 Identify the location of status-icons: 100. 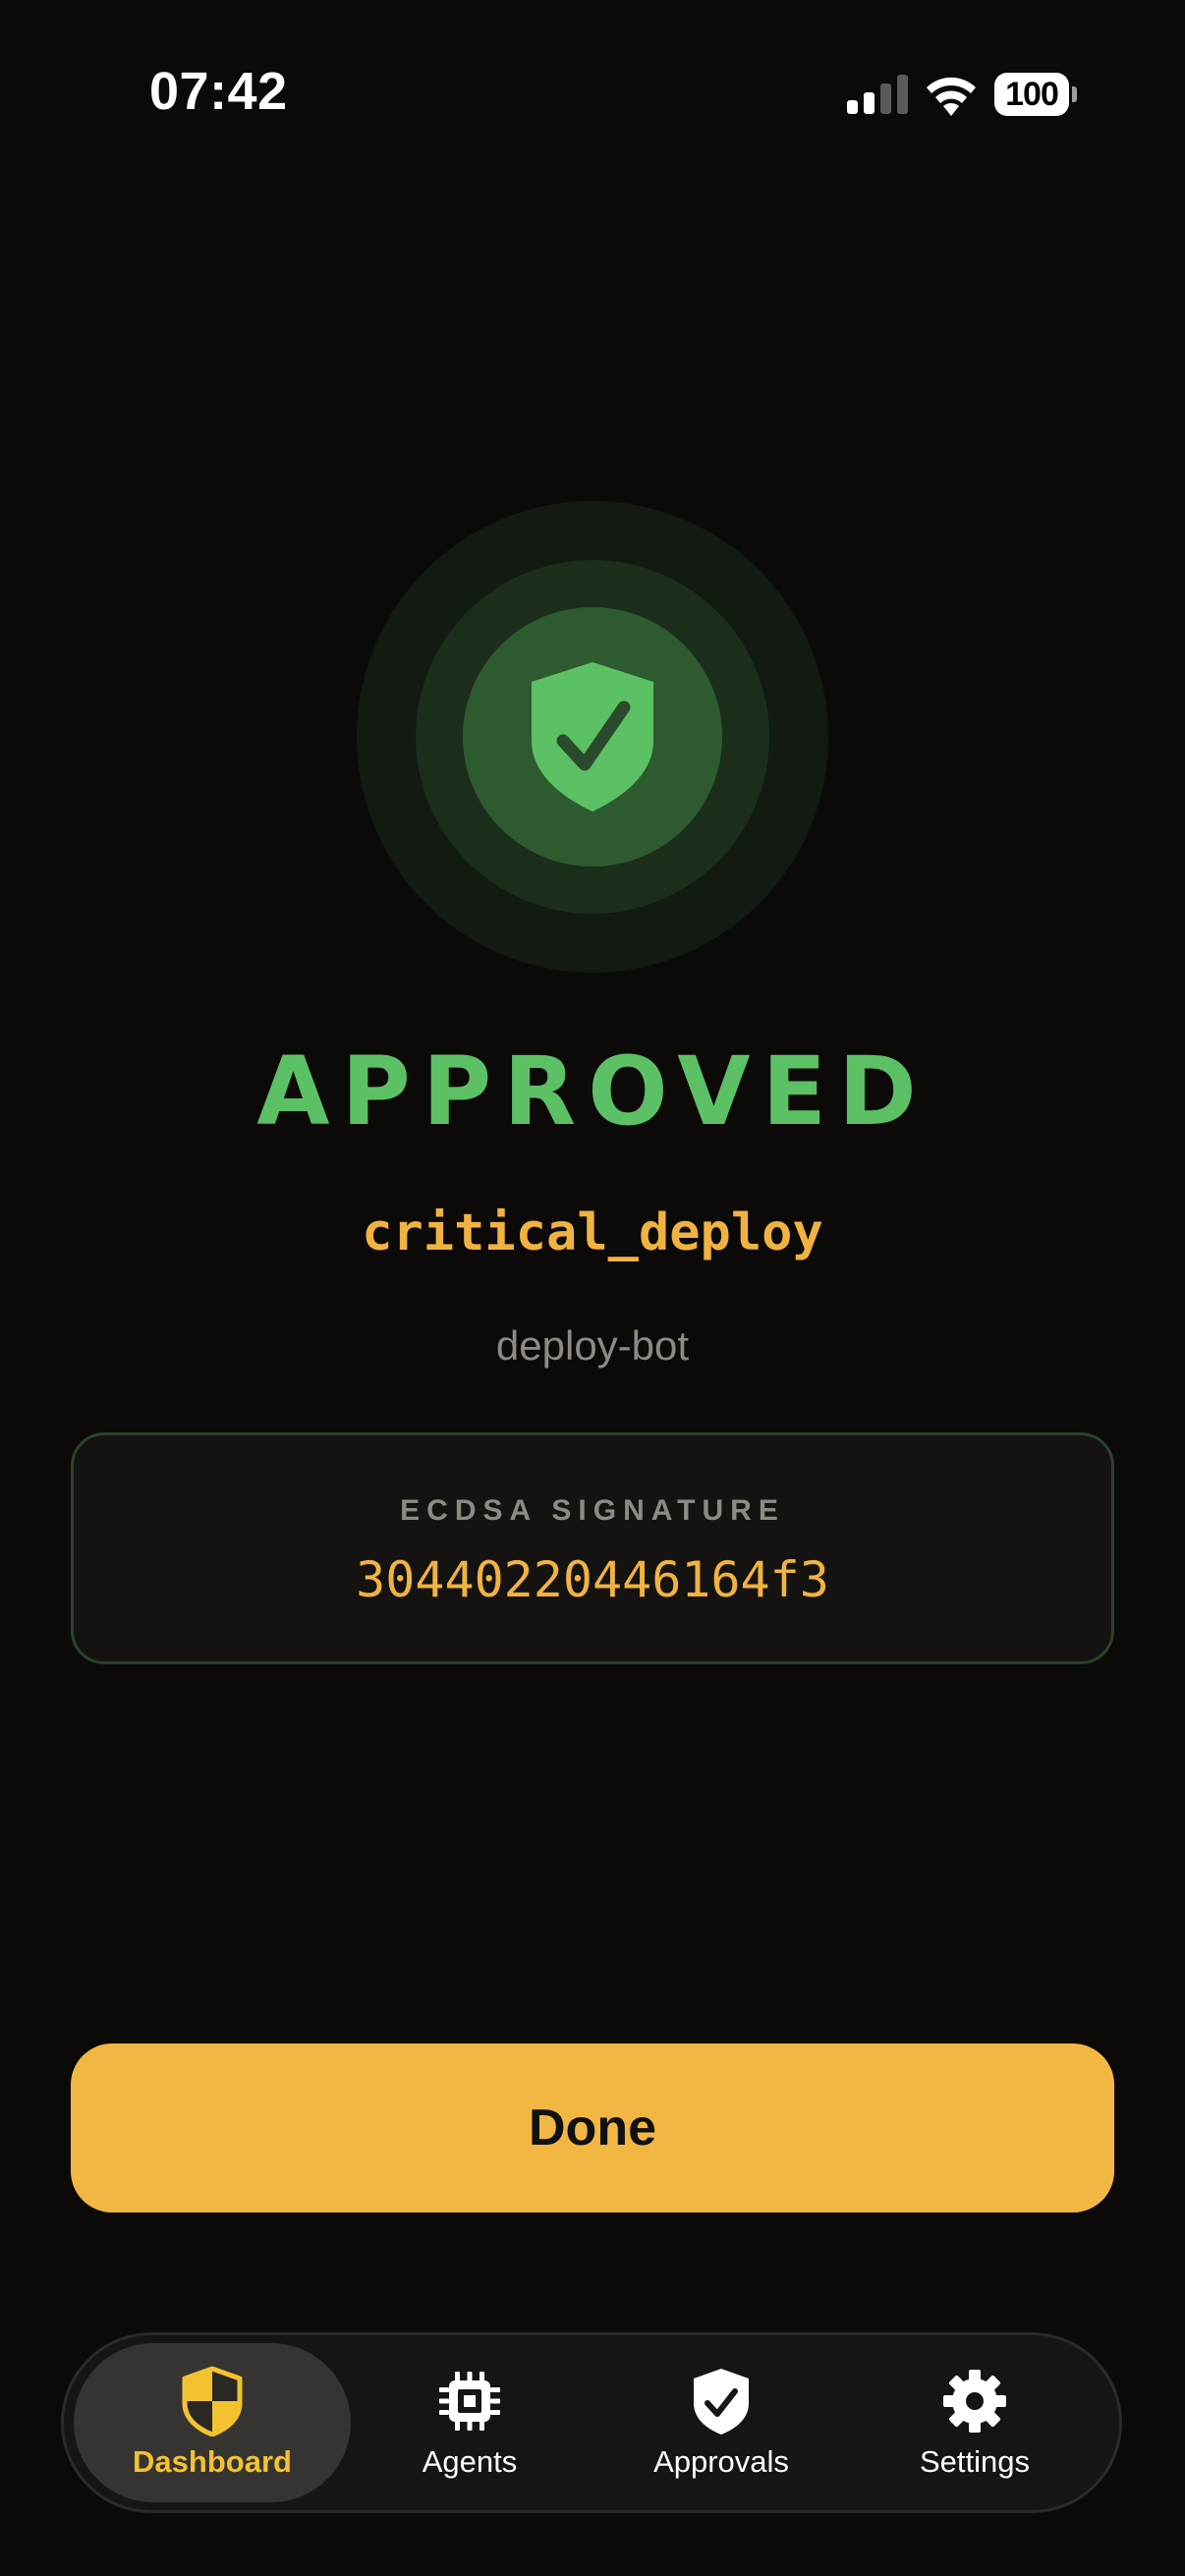
(965, 98).